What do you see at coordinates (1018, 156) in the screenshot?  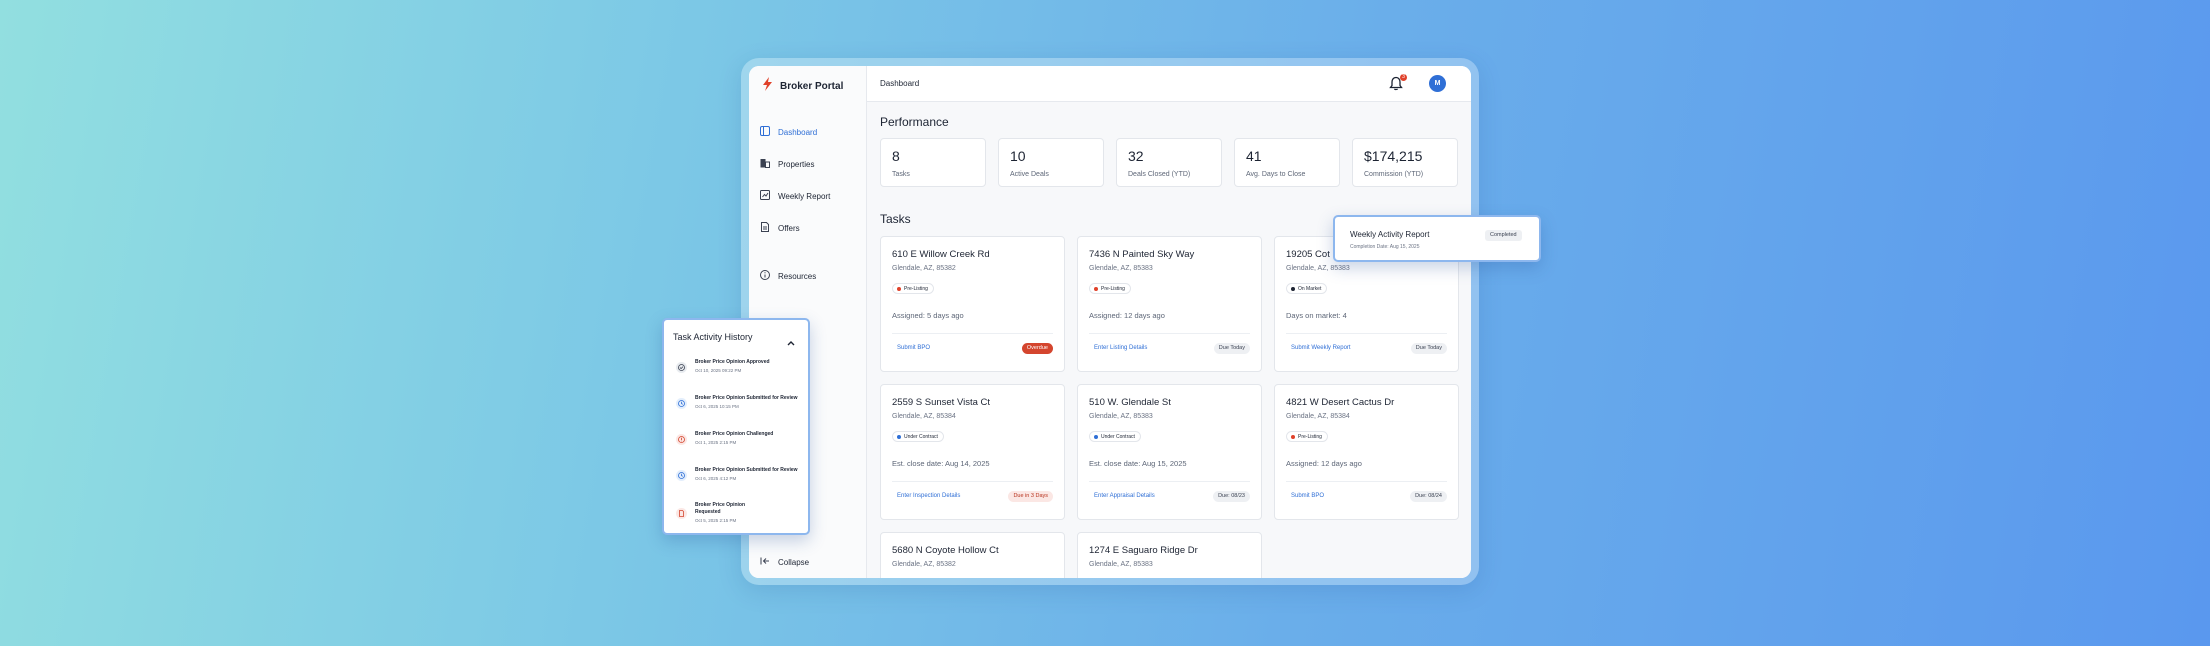 I see `kpi-value: 10` at bounding box center [1018, 156].